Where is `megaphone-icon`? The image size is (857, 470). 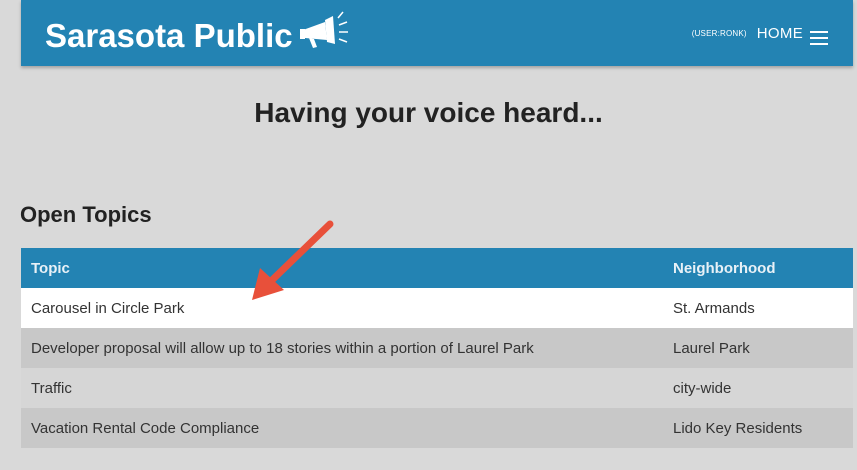 megaphone-icon is located at coordinates (323, 29).